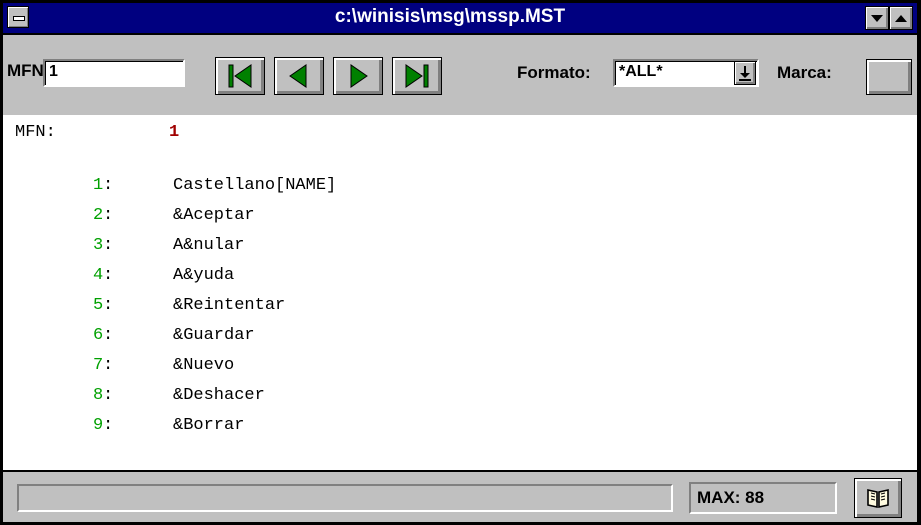  I want to click on system-menu-button, so click(18, 17).